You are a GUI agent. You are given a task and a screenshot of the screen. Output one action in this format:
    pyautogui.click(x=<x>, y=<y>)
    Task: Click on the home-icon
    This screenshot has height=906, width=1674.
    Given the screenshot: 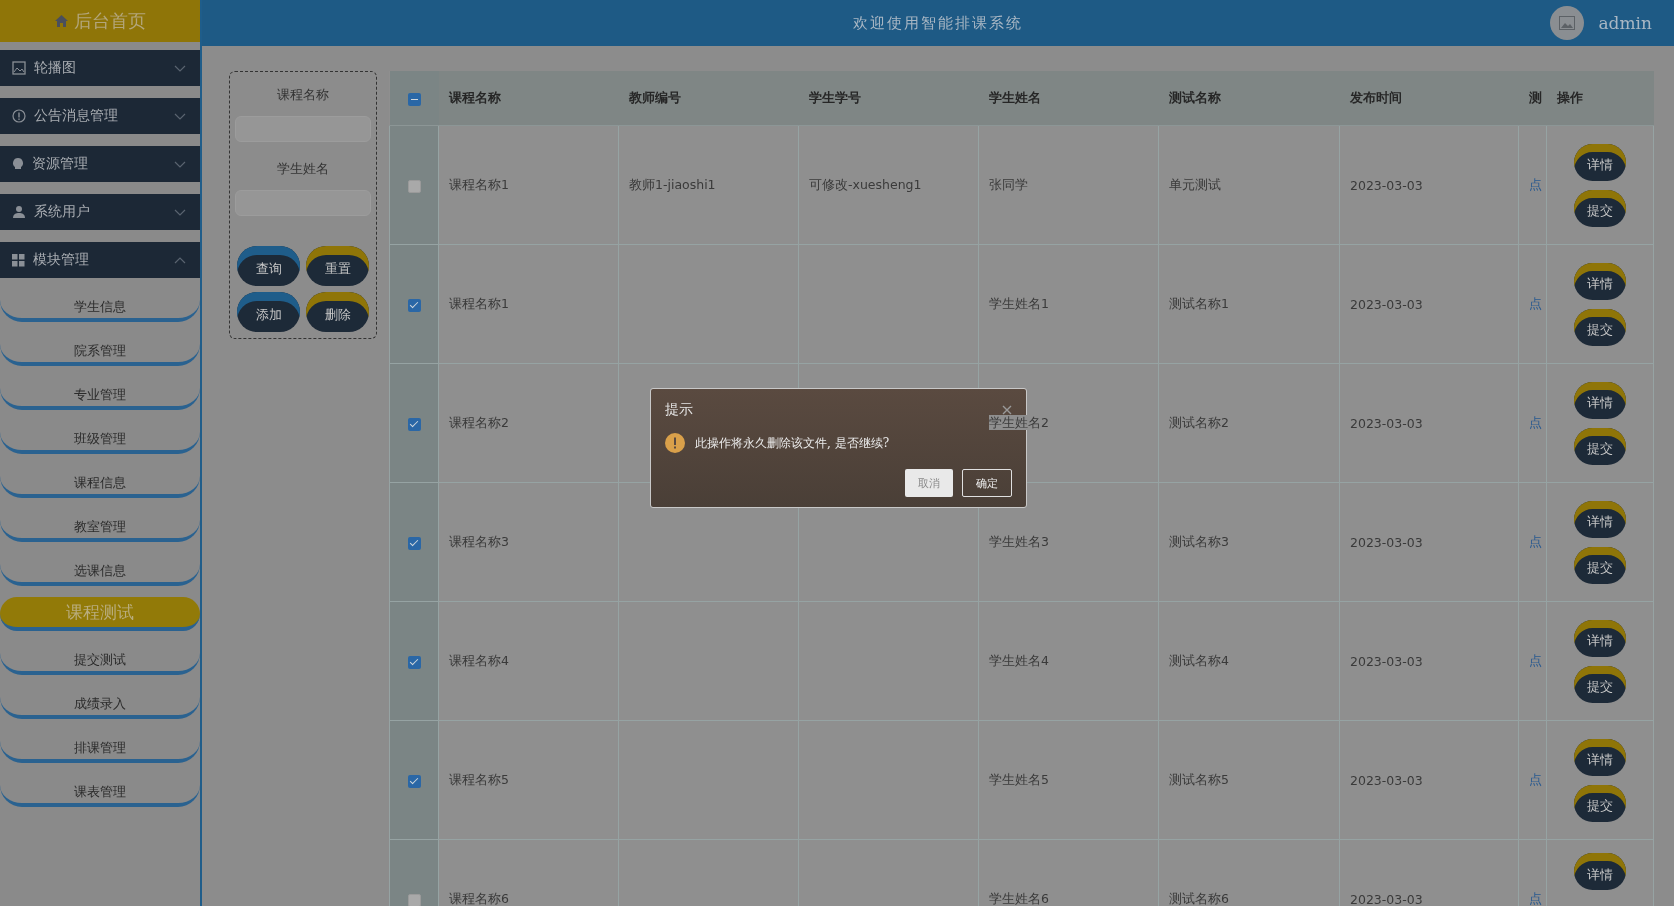 What is the action you would take?
    pyautogui.click(x=61, y=21)
    